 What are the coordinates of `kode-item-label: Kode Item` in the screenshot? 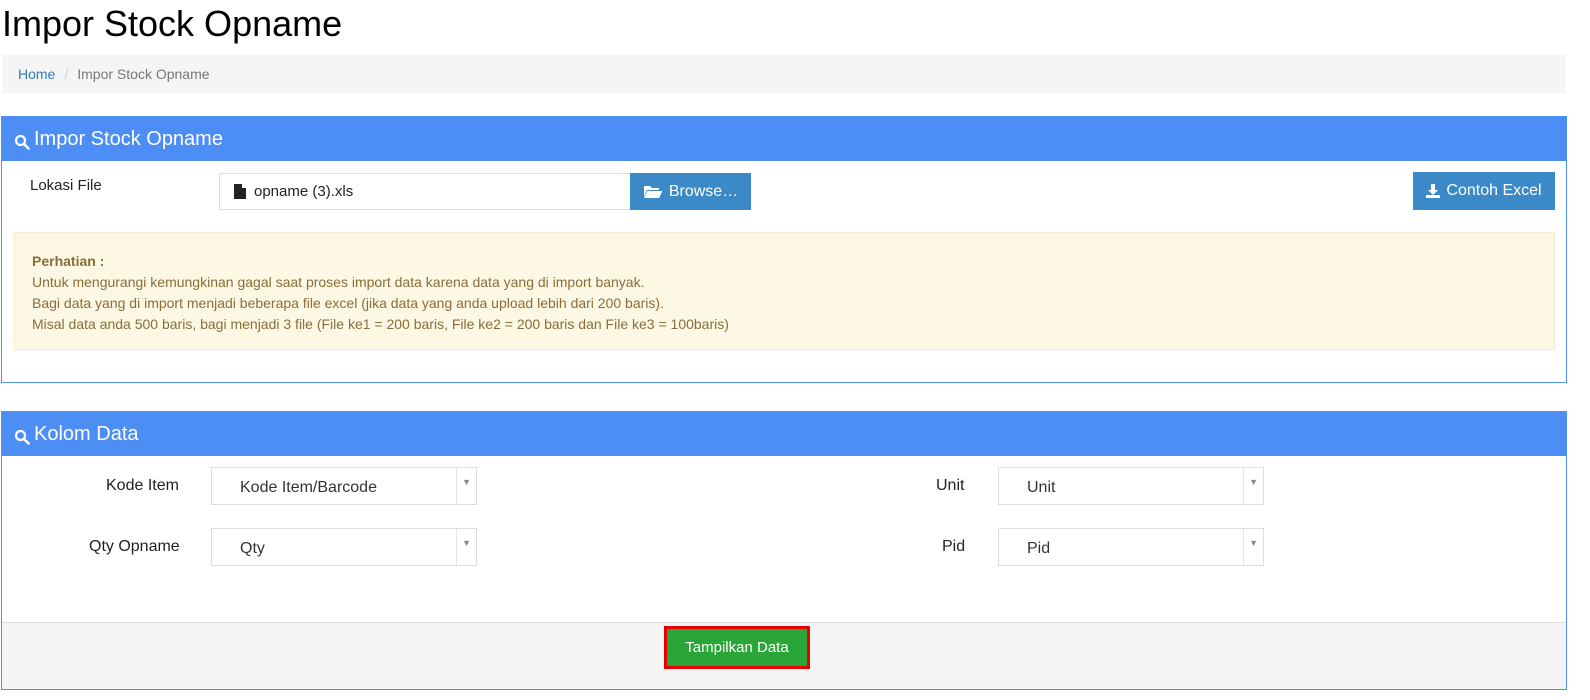 It's located at (142, 485).